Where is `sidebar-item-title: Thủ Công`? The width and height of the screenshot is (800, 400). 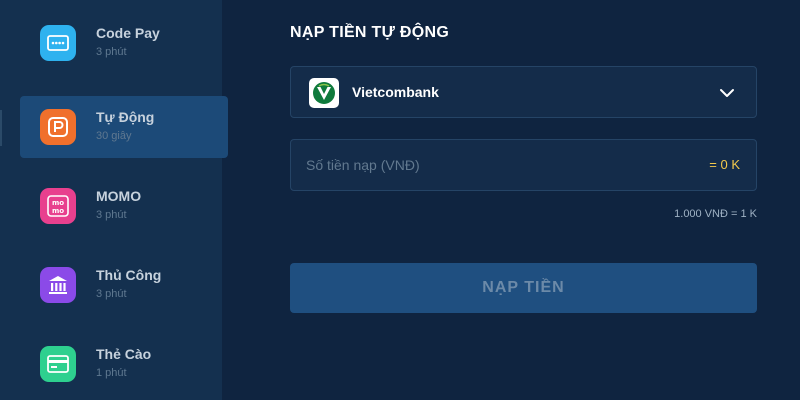
sidebar-item-title: Thủ Công is located at coordinates (129, 275).